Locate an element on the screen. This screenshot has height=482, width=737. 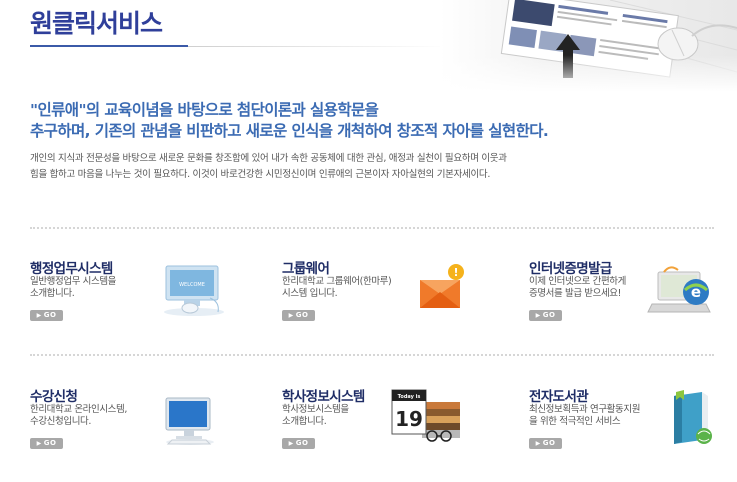
title-underline is located at coordinates (109, 46).